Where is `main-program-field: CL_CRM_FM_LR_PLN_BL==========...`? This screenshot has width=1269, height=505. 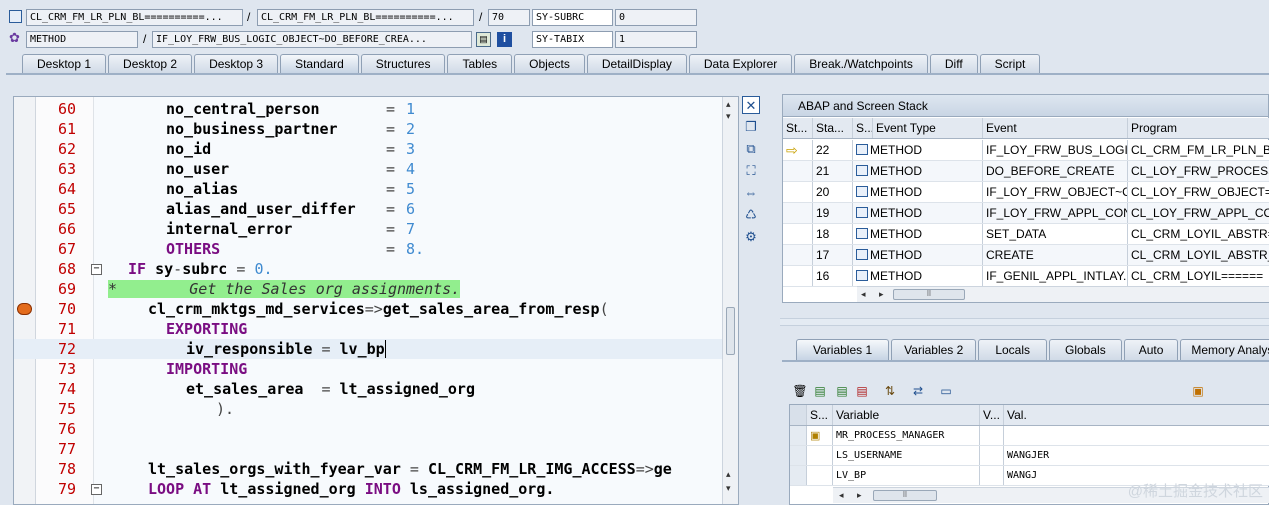
main-program-field: CL_CRM_FM_LR_PLN_BL==========... is located at coordinates (134, 17).